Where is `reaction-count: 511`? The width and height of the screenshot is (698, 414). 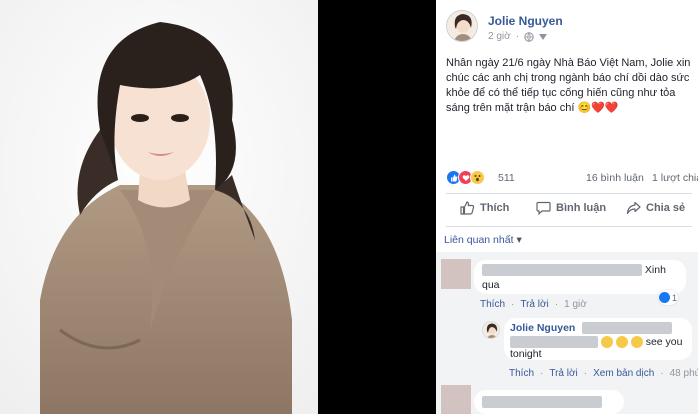
reaction-count: 511 is located at coordinates (506, 178).